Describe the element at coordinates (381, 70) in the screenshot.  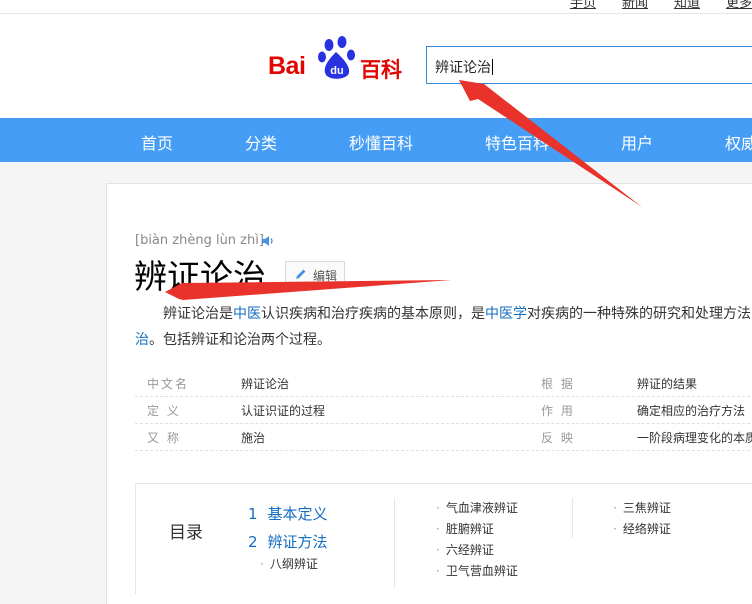
I see `logo-baike-text: 百科` at that location.